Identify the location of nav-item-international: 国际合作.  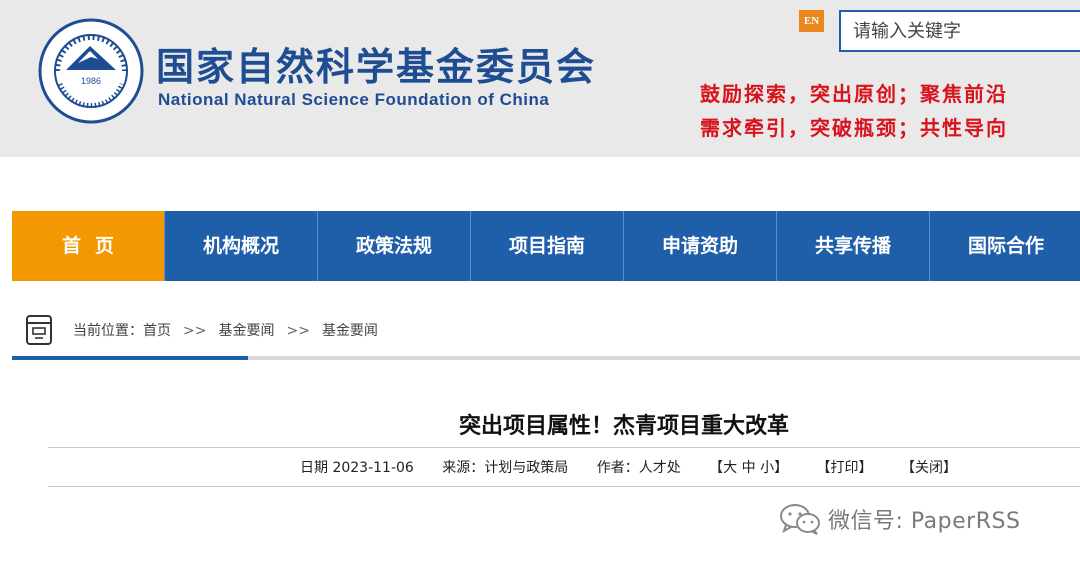
(1005, 246).